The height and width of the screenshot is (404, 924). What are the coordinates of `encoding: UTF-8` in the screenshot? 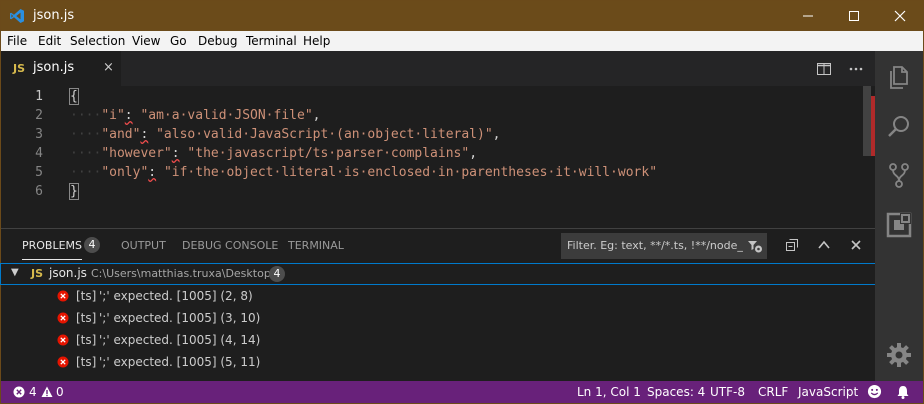 It's located at (727, 392).